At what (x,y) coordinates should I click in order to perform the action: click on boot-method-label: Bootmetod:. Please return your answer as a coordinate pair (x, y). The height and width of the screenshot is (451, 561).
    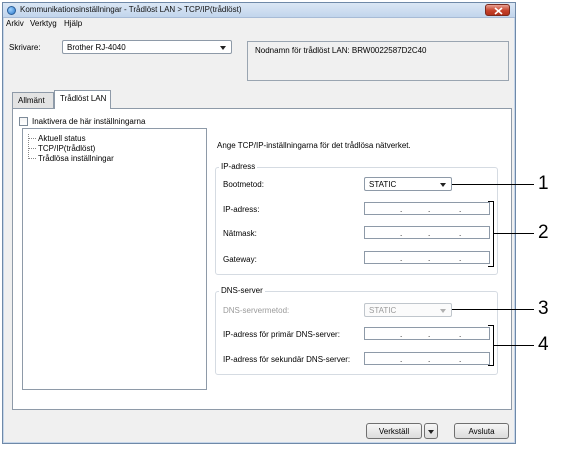
    Looking at the image, I should click on (243, 184).